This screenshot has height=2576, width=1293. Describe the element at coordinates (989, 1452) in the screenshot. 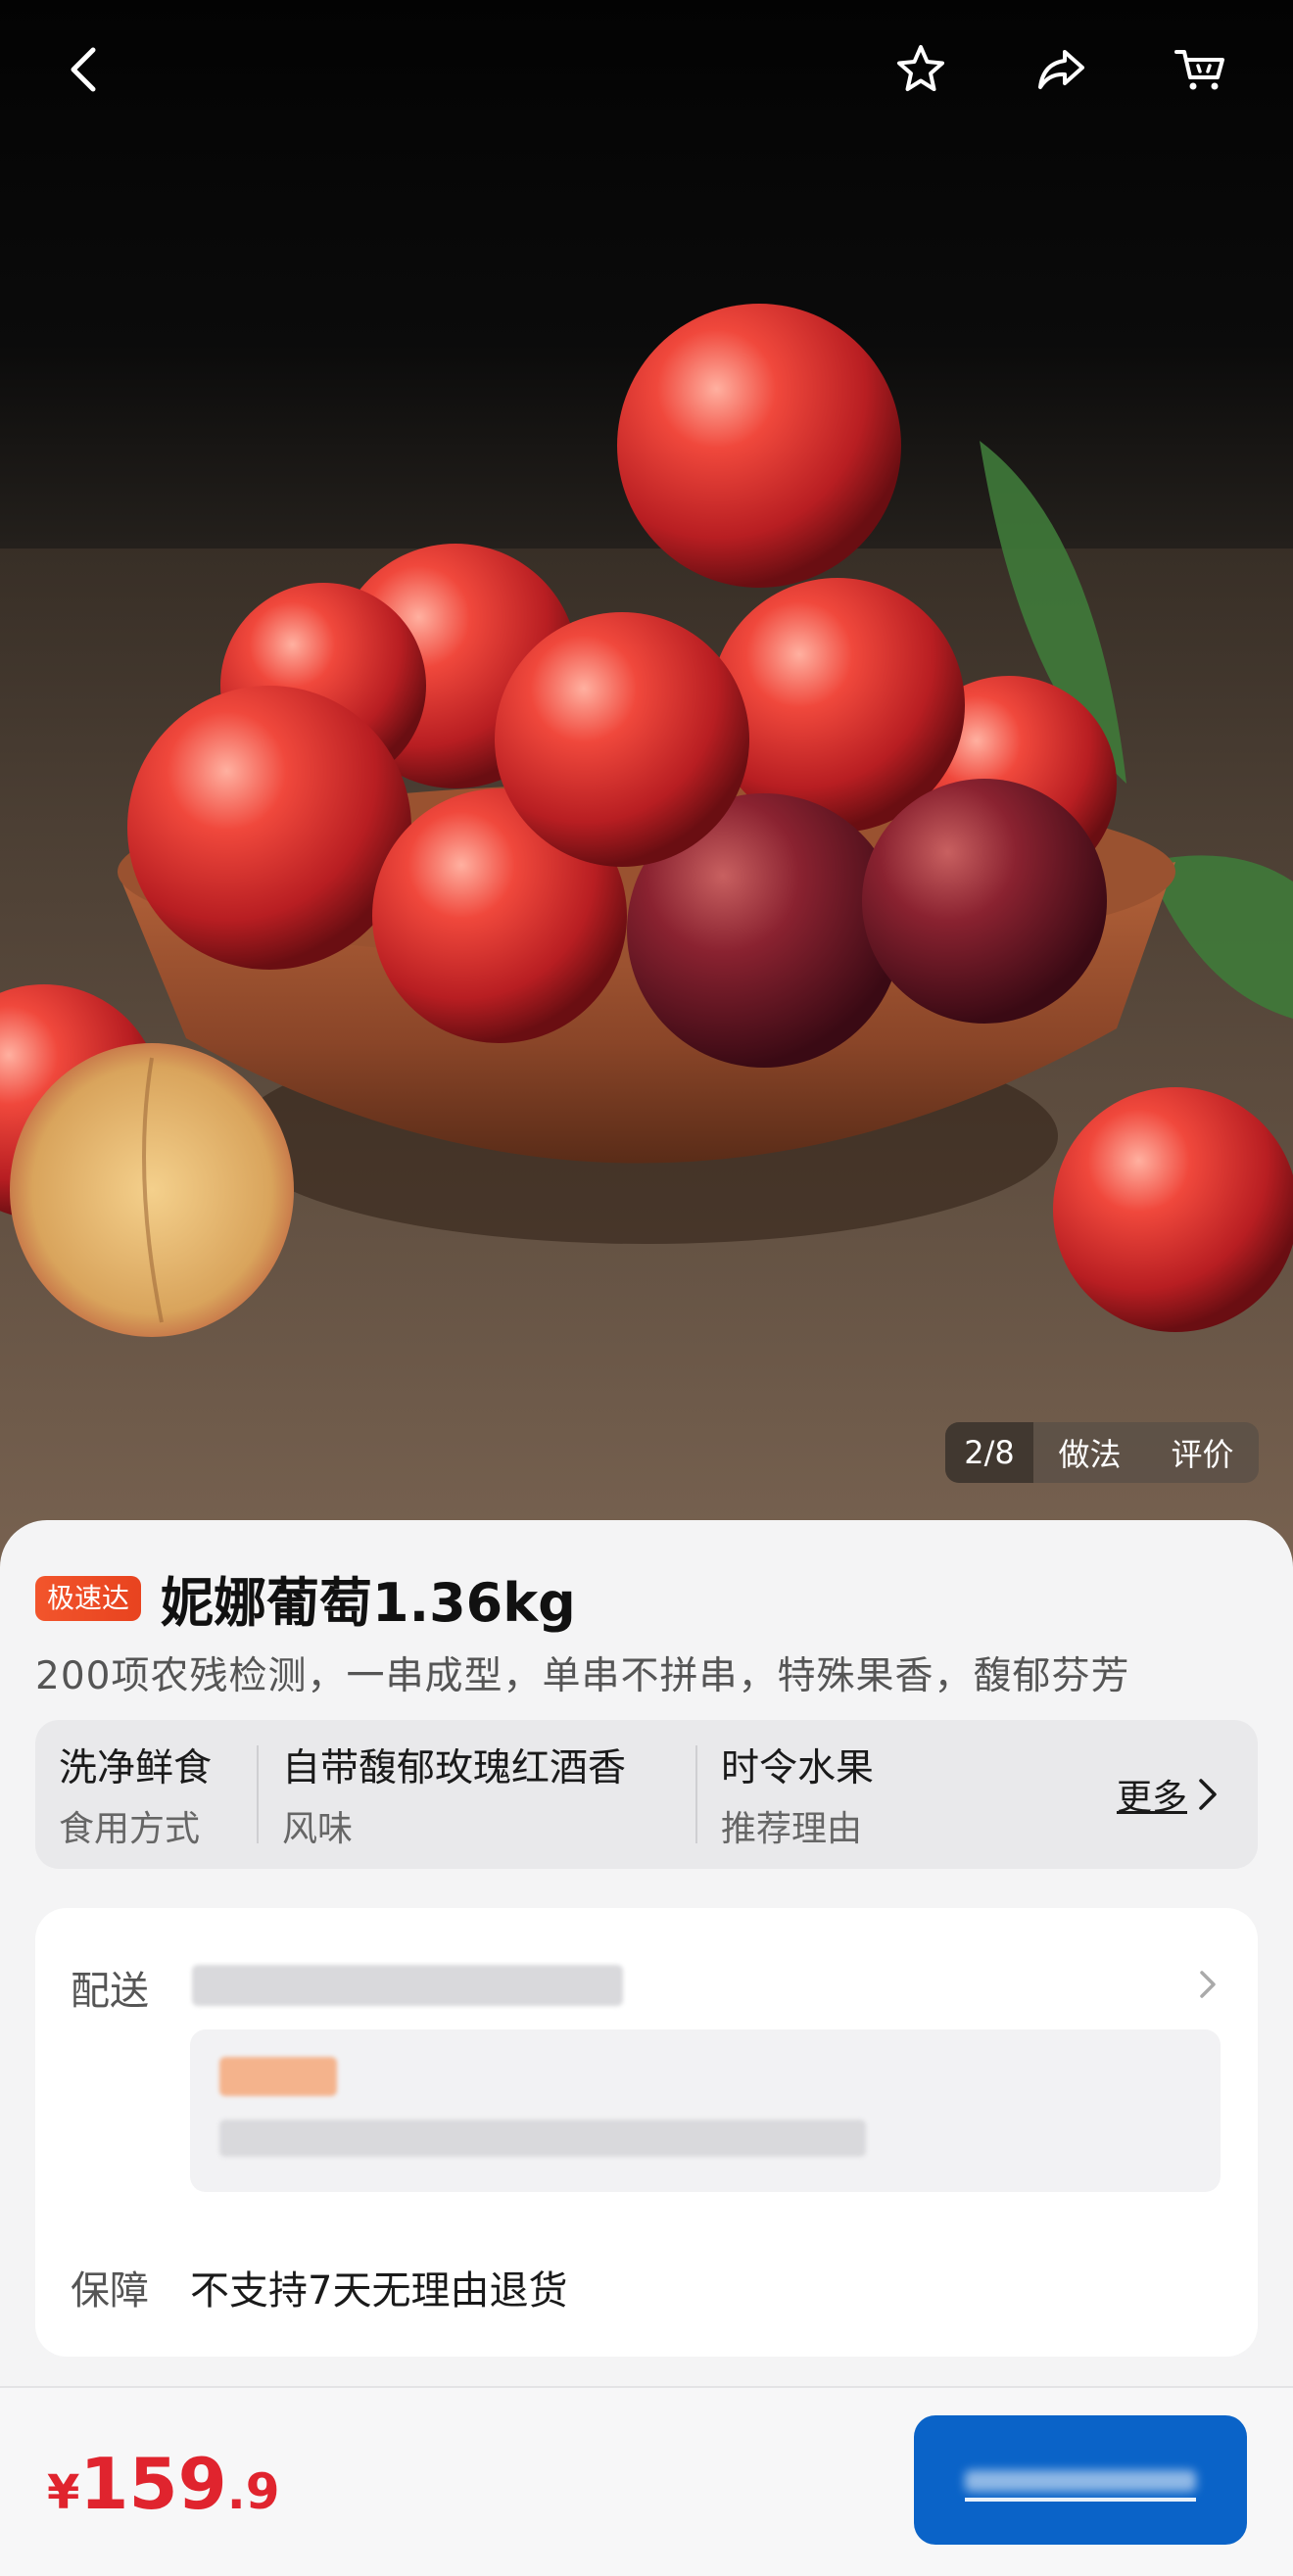

I see `gallery-index: 2/8` at that location.